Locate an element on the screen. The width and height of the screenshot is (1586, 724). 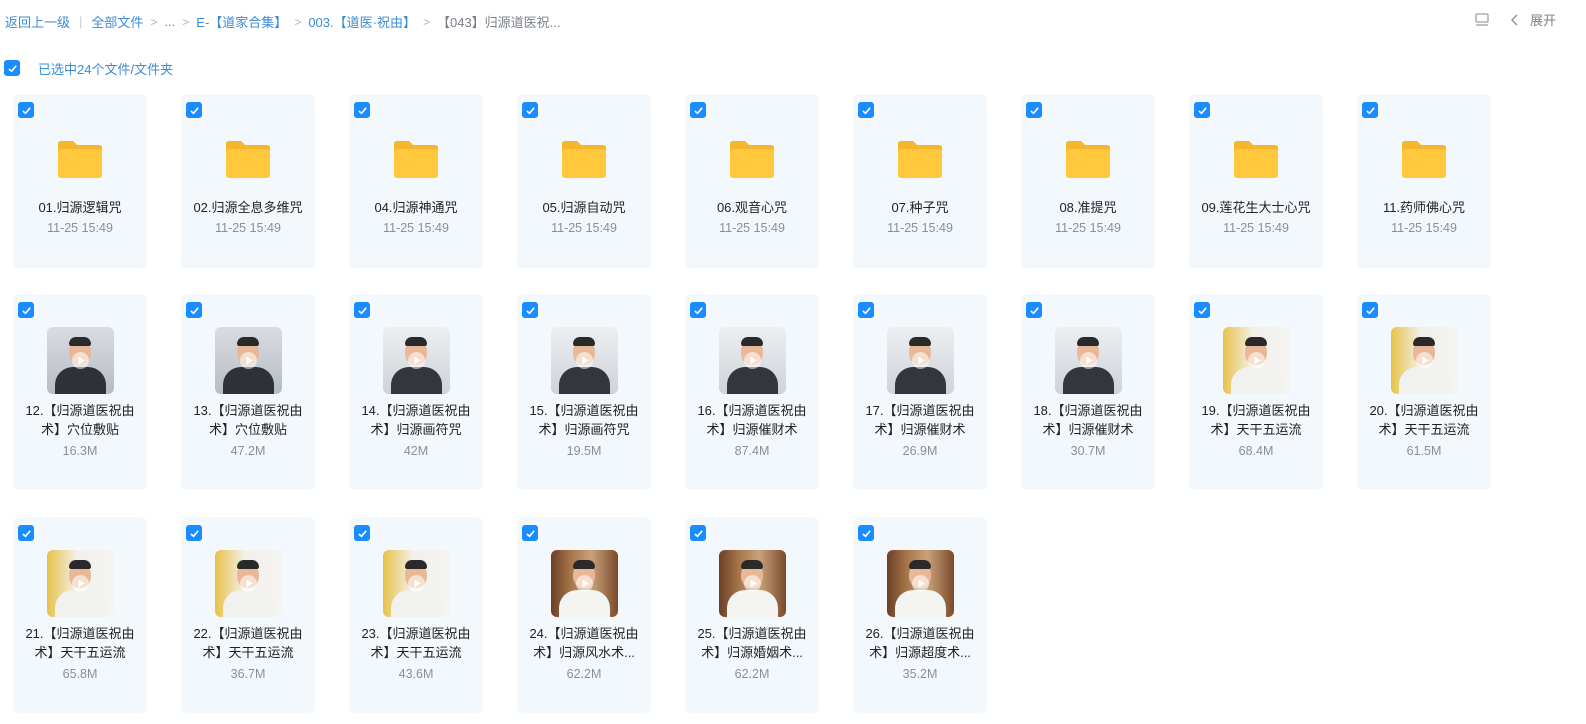
video-item: 16.【归源道医祝由术】归源催财术 87.4M is located at coordinates (752, 392).